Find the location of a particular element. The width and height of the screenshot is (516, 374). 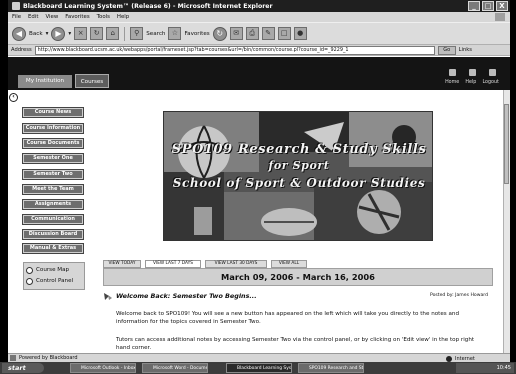

control-panel-link: Control Panel is located at coordinates (49, 281).